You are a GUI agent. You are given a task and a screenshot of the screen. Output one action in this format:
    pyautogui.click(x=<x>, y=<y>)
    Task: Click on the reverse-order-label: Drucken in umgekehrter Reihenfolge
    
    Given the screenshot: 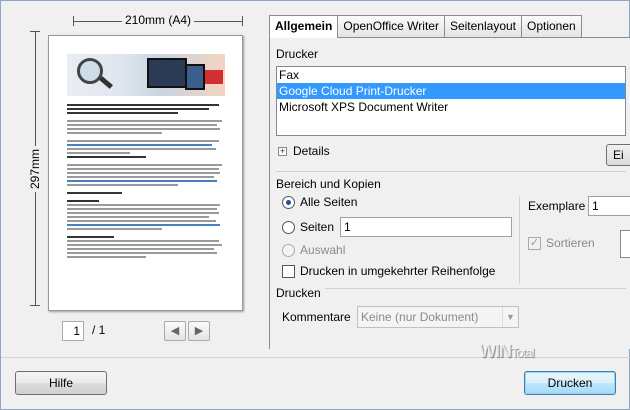 What is the action you would take?
    pyautogui.click(x=398, y=271)
    